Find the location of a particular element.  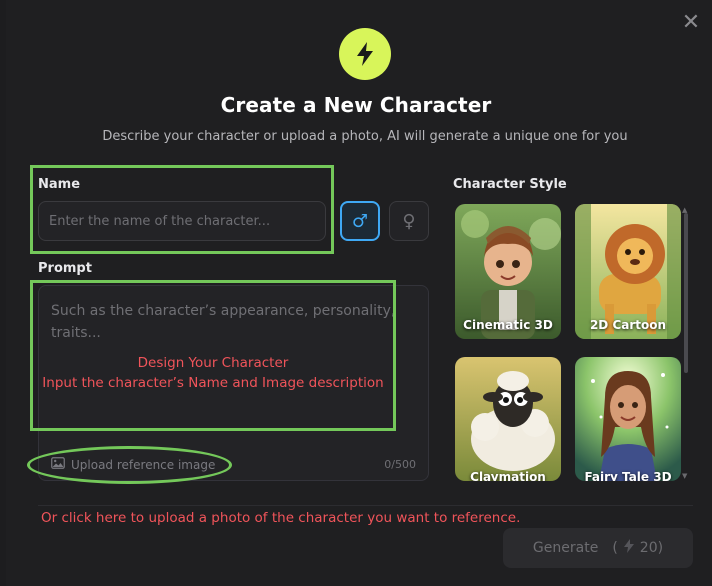

style-label-2d-cartoon: 2D Cartoon is located at coordinates (628, 325).